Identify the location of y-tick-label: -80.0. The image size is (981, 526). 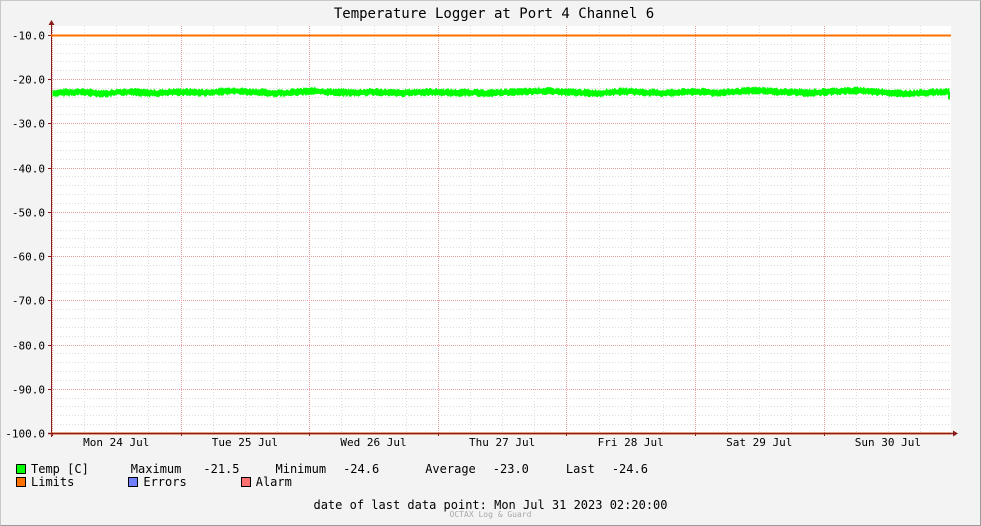
(28, 346).